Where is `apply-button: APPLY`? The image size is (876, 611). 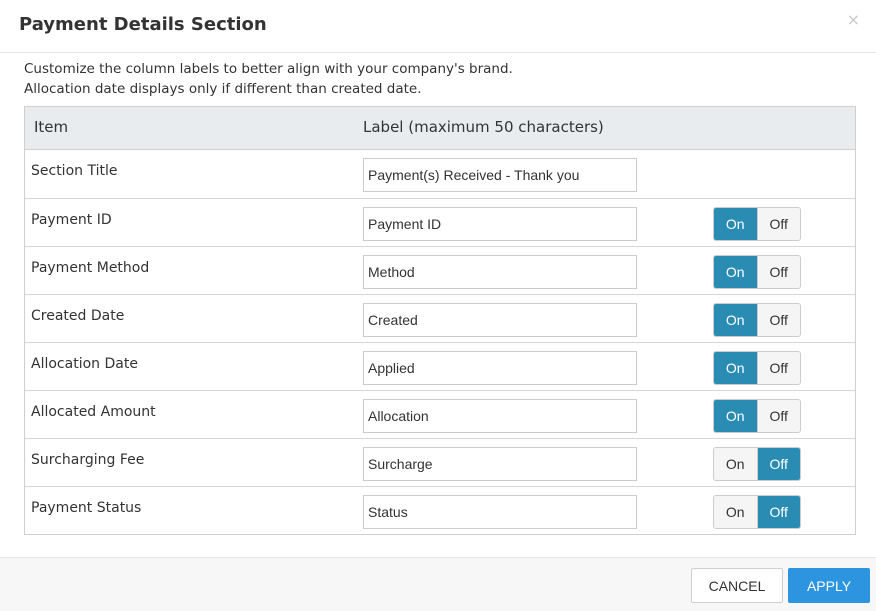 apply-button: APPLY is located at coordinates (829, 585).